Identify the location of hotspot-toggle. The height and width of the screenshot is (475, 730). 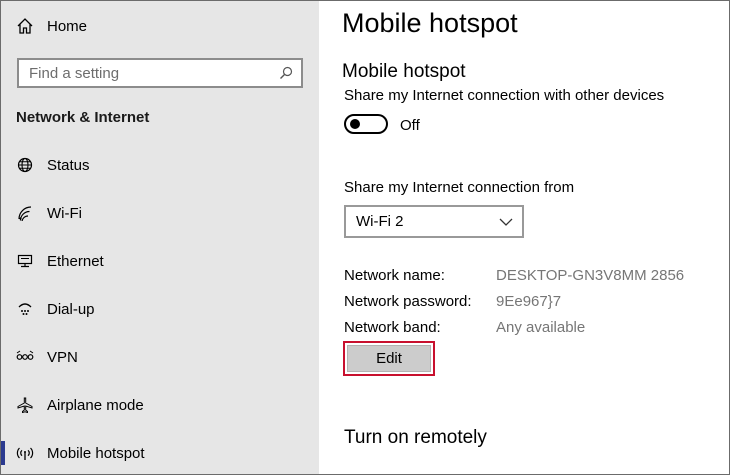
(366, 124).